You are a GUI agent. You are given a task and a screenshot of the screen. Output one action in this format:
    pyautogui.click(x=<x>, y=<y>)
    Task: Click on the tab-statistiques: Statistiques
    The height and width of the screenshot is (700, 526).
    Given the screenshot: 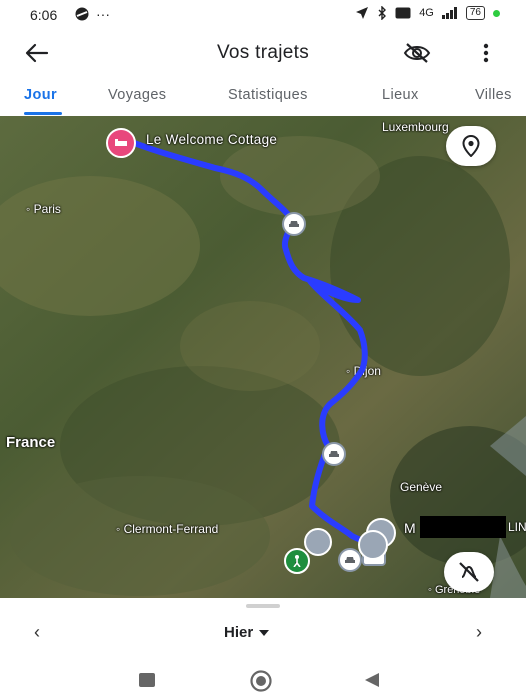 What is the action you would take?
    pyautogui.click(x=268, y=95)
    